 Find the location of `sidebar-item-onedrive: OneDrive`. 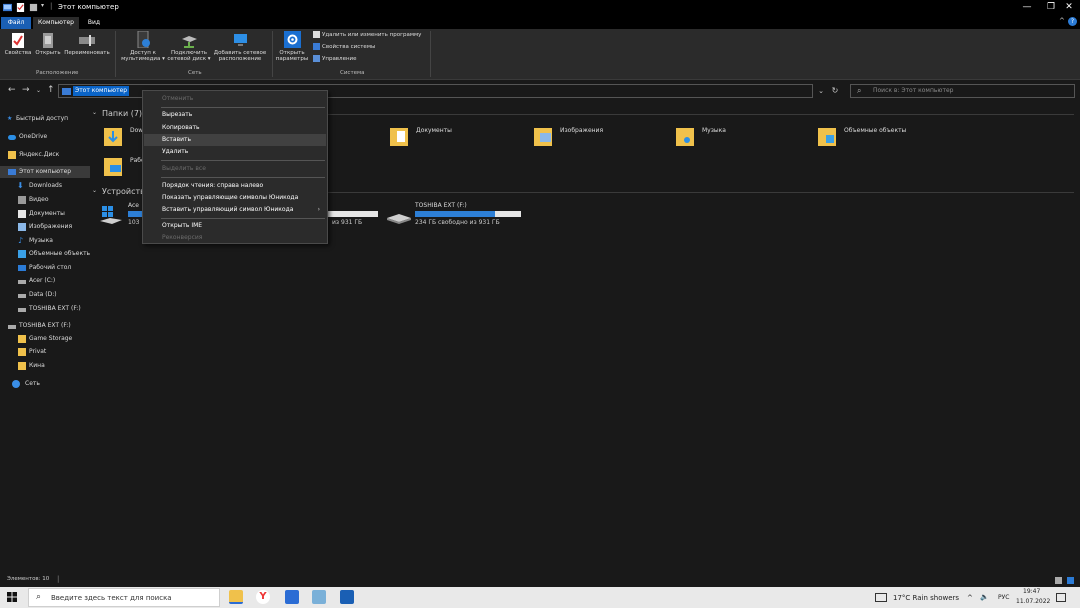

sidebar-item-onedrive: OneDrive is located at coordinates (45, 137).